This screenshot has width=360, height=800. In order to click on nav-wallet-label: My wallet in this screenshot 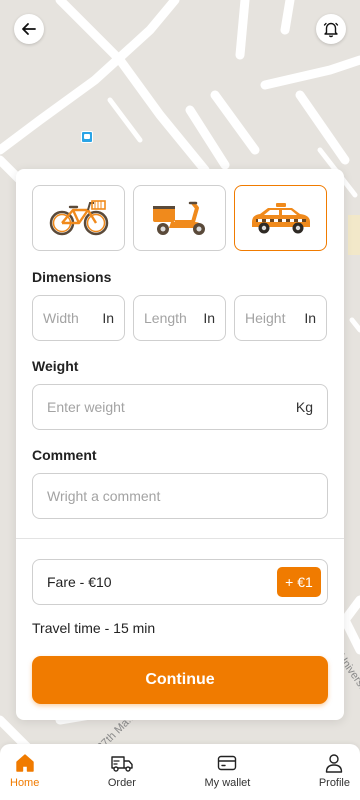, I will do `click(227, 783)`.